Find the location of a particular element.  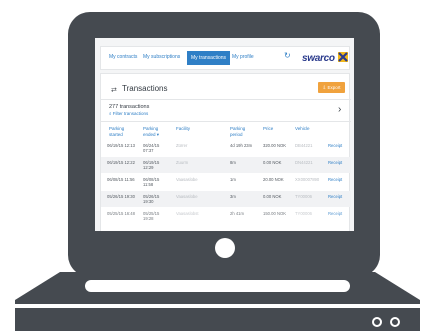

col-parking-started: Parking started is located at coordinates (123, 132).